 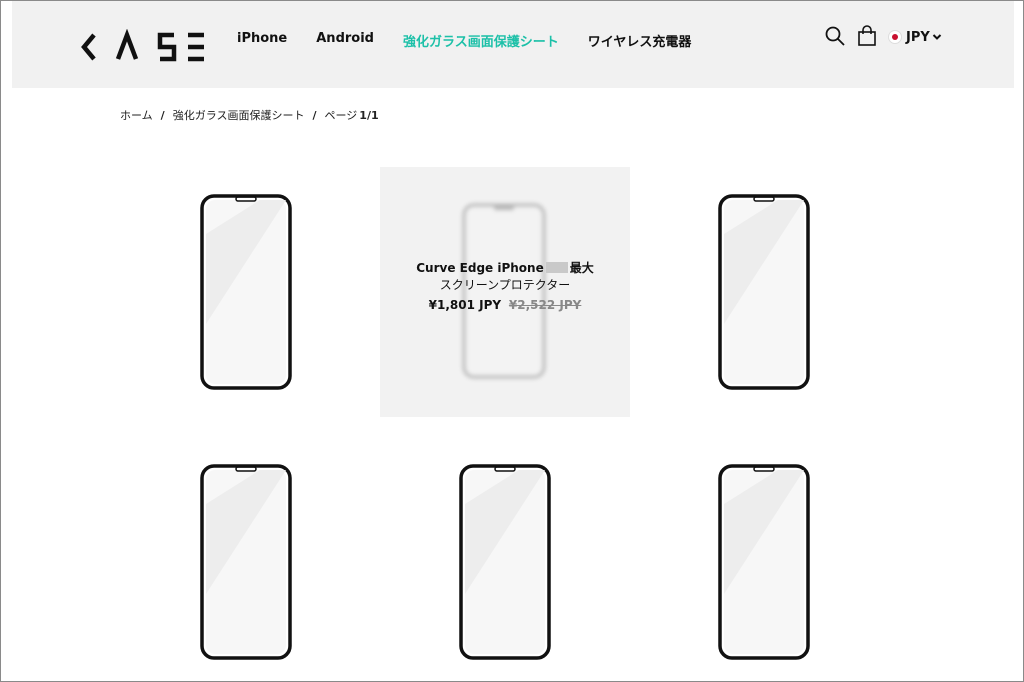 What do you see at coordinates (136, 115) in the screenshot?
I see `breadcrumb-home: ホーム` at bounding box center [136, 115].